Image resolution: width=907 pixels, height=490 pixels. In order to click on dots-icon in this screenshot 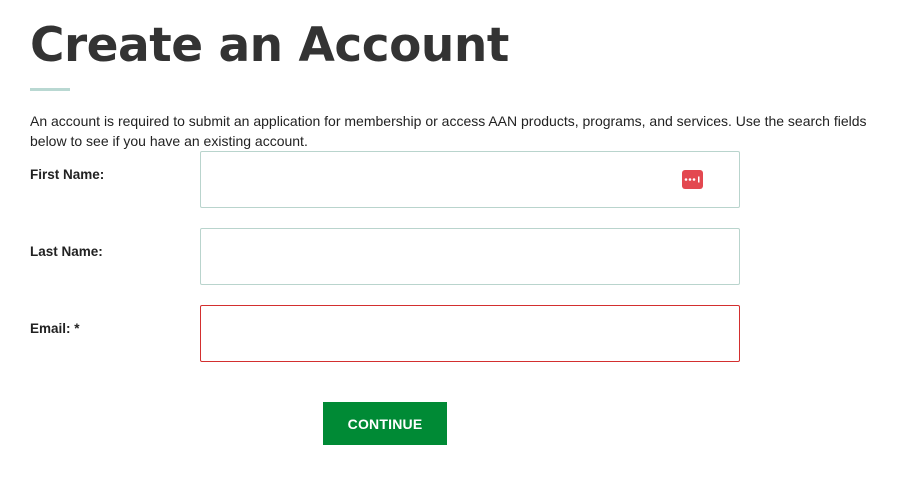, I will do `click(692, 179)`.